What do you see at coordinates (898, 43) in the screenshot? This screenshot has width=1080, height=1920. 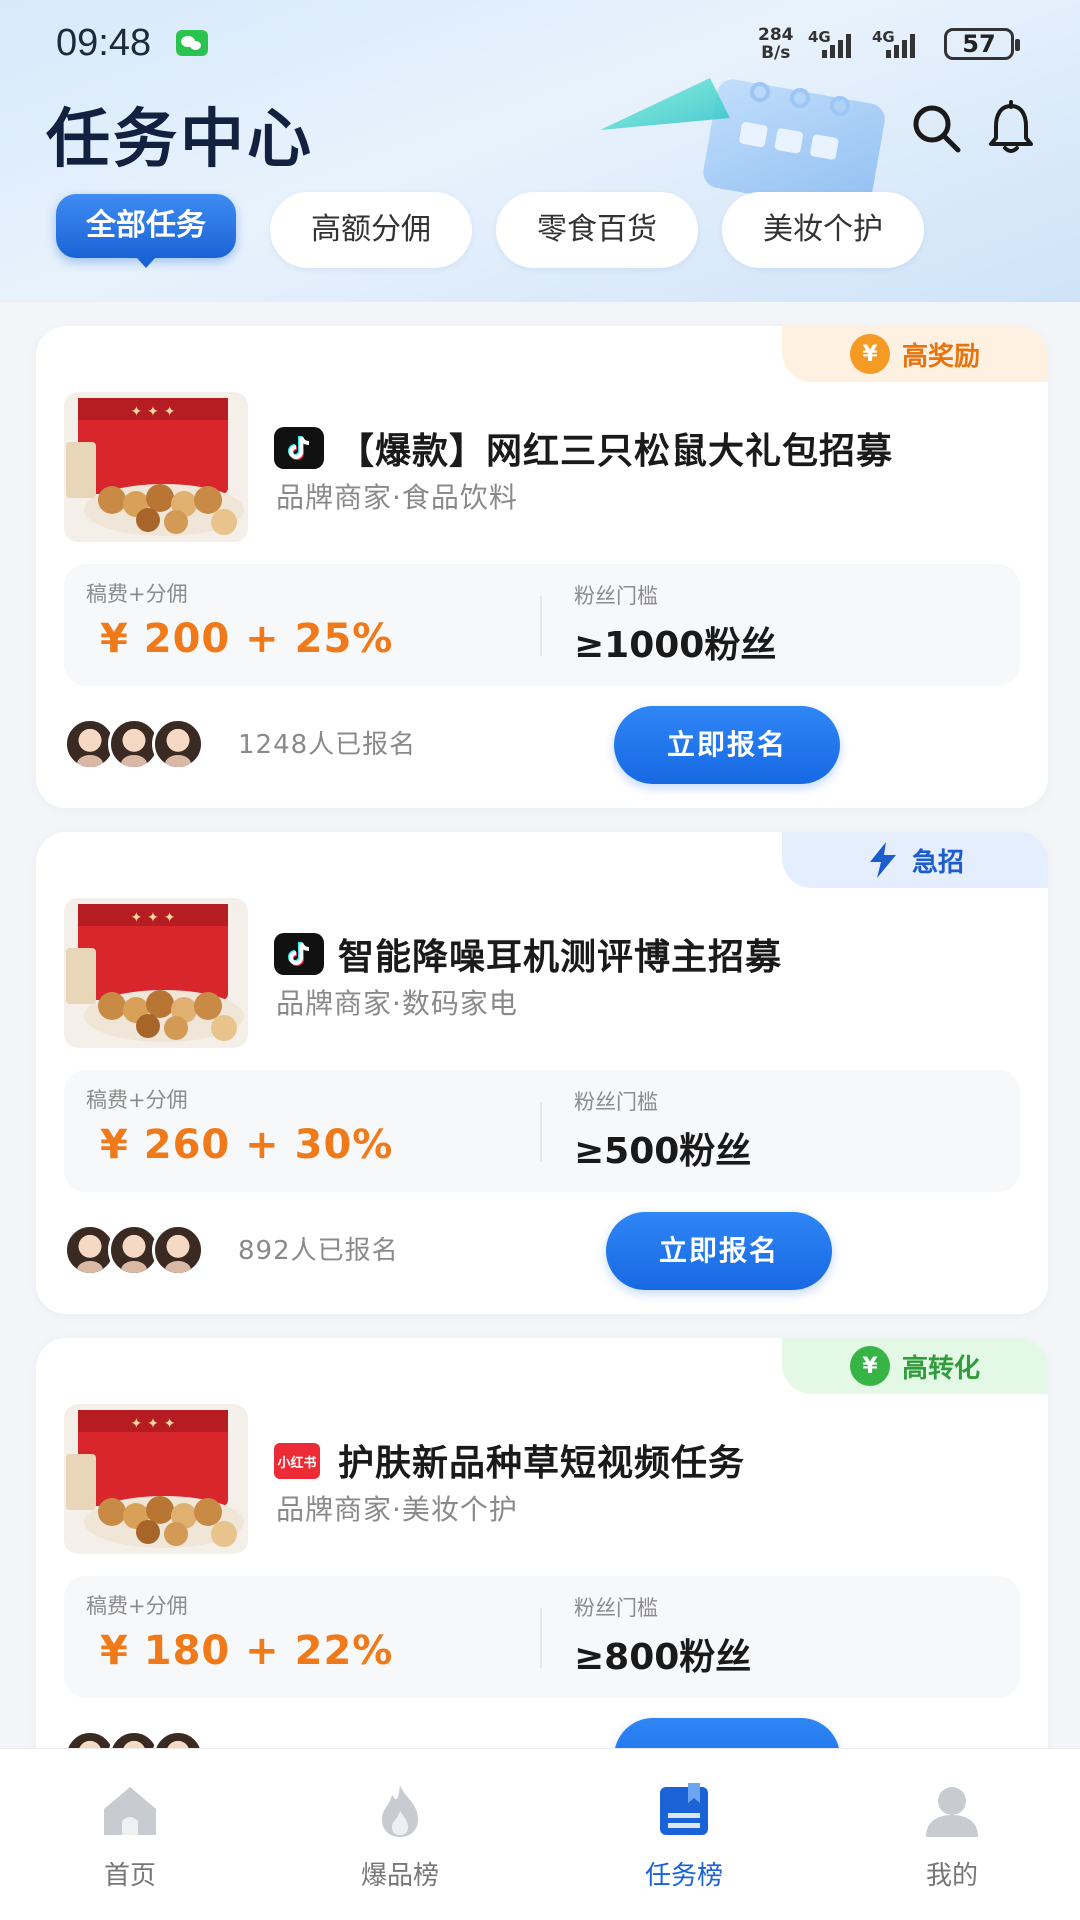 I see `signal-icon-2: 4G` at bounding box center [898, 43].